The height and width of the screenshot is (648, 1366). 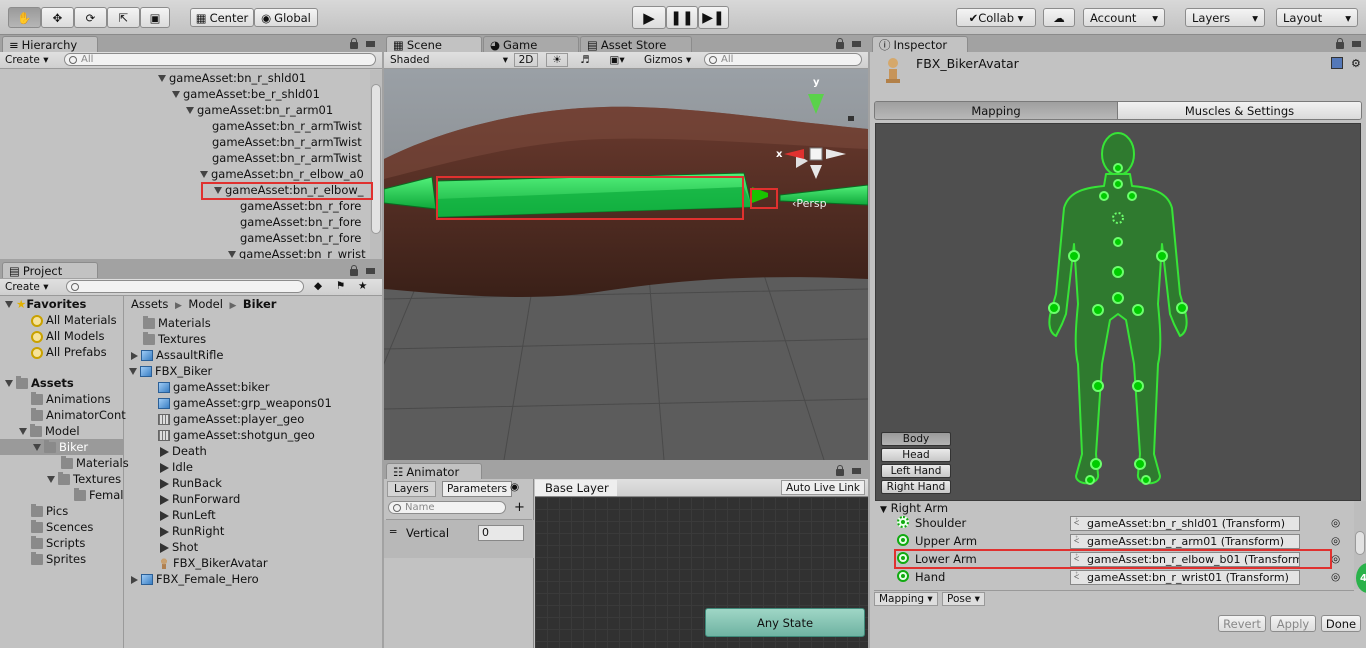 I want to click on audio-toggle: ♬, so click(x=585, y=60).